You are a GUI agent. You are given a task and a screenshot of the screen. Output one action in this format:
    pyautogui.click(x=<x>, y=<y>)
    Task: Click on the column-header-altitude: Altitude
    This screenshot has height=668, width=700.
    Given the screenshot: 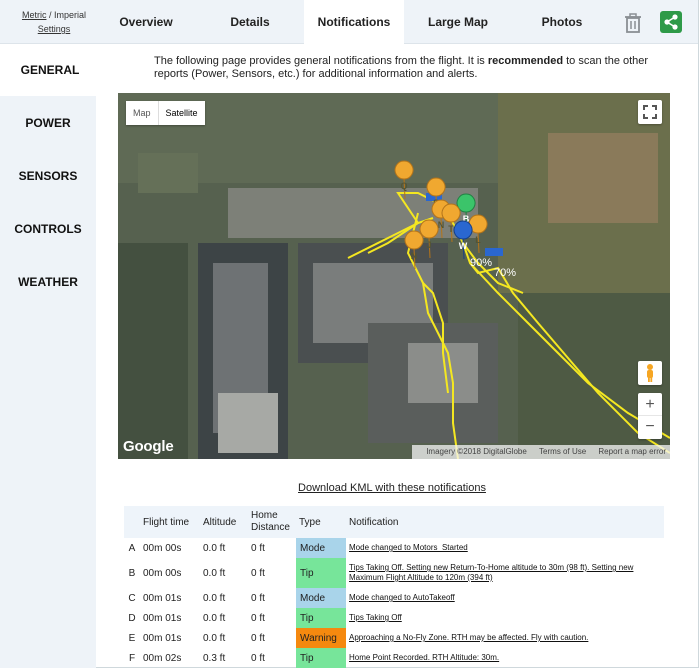 What is the action you would take?
    pyautogui.click(x=224, y=522)
    